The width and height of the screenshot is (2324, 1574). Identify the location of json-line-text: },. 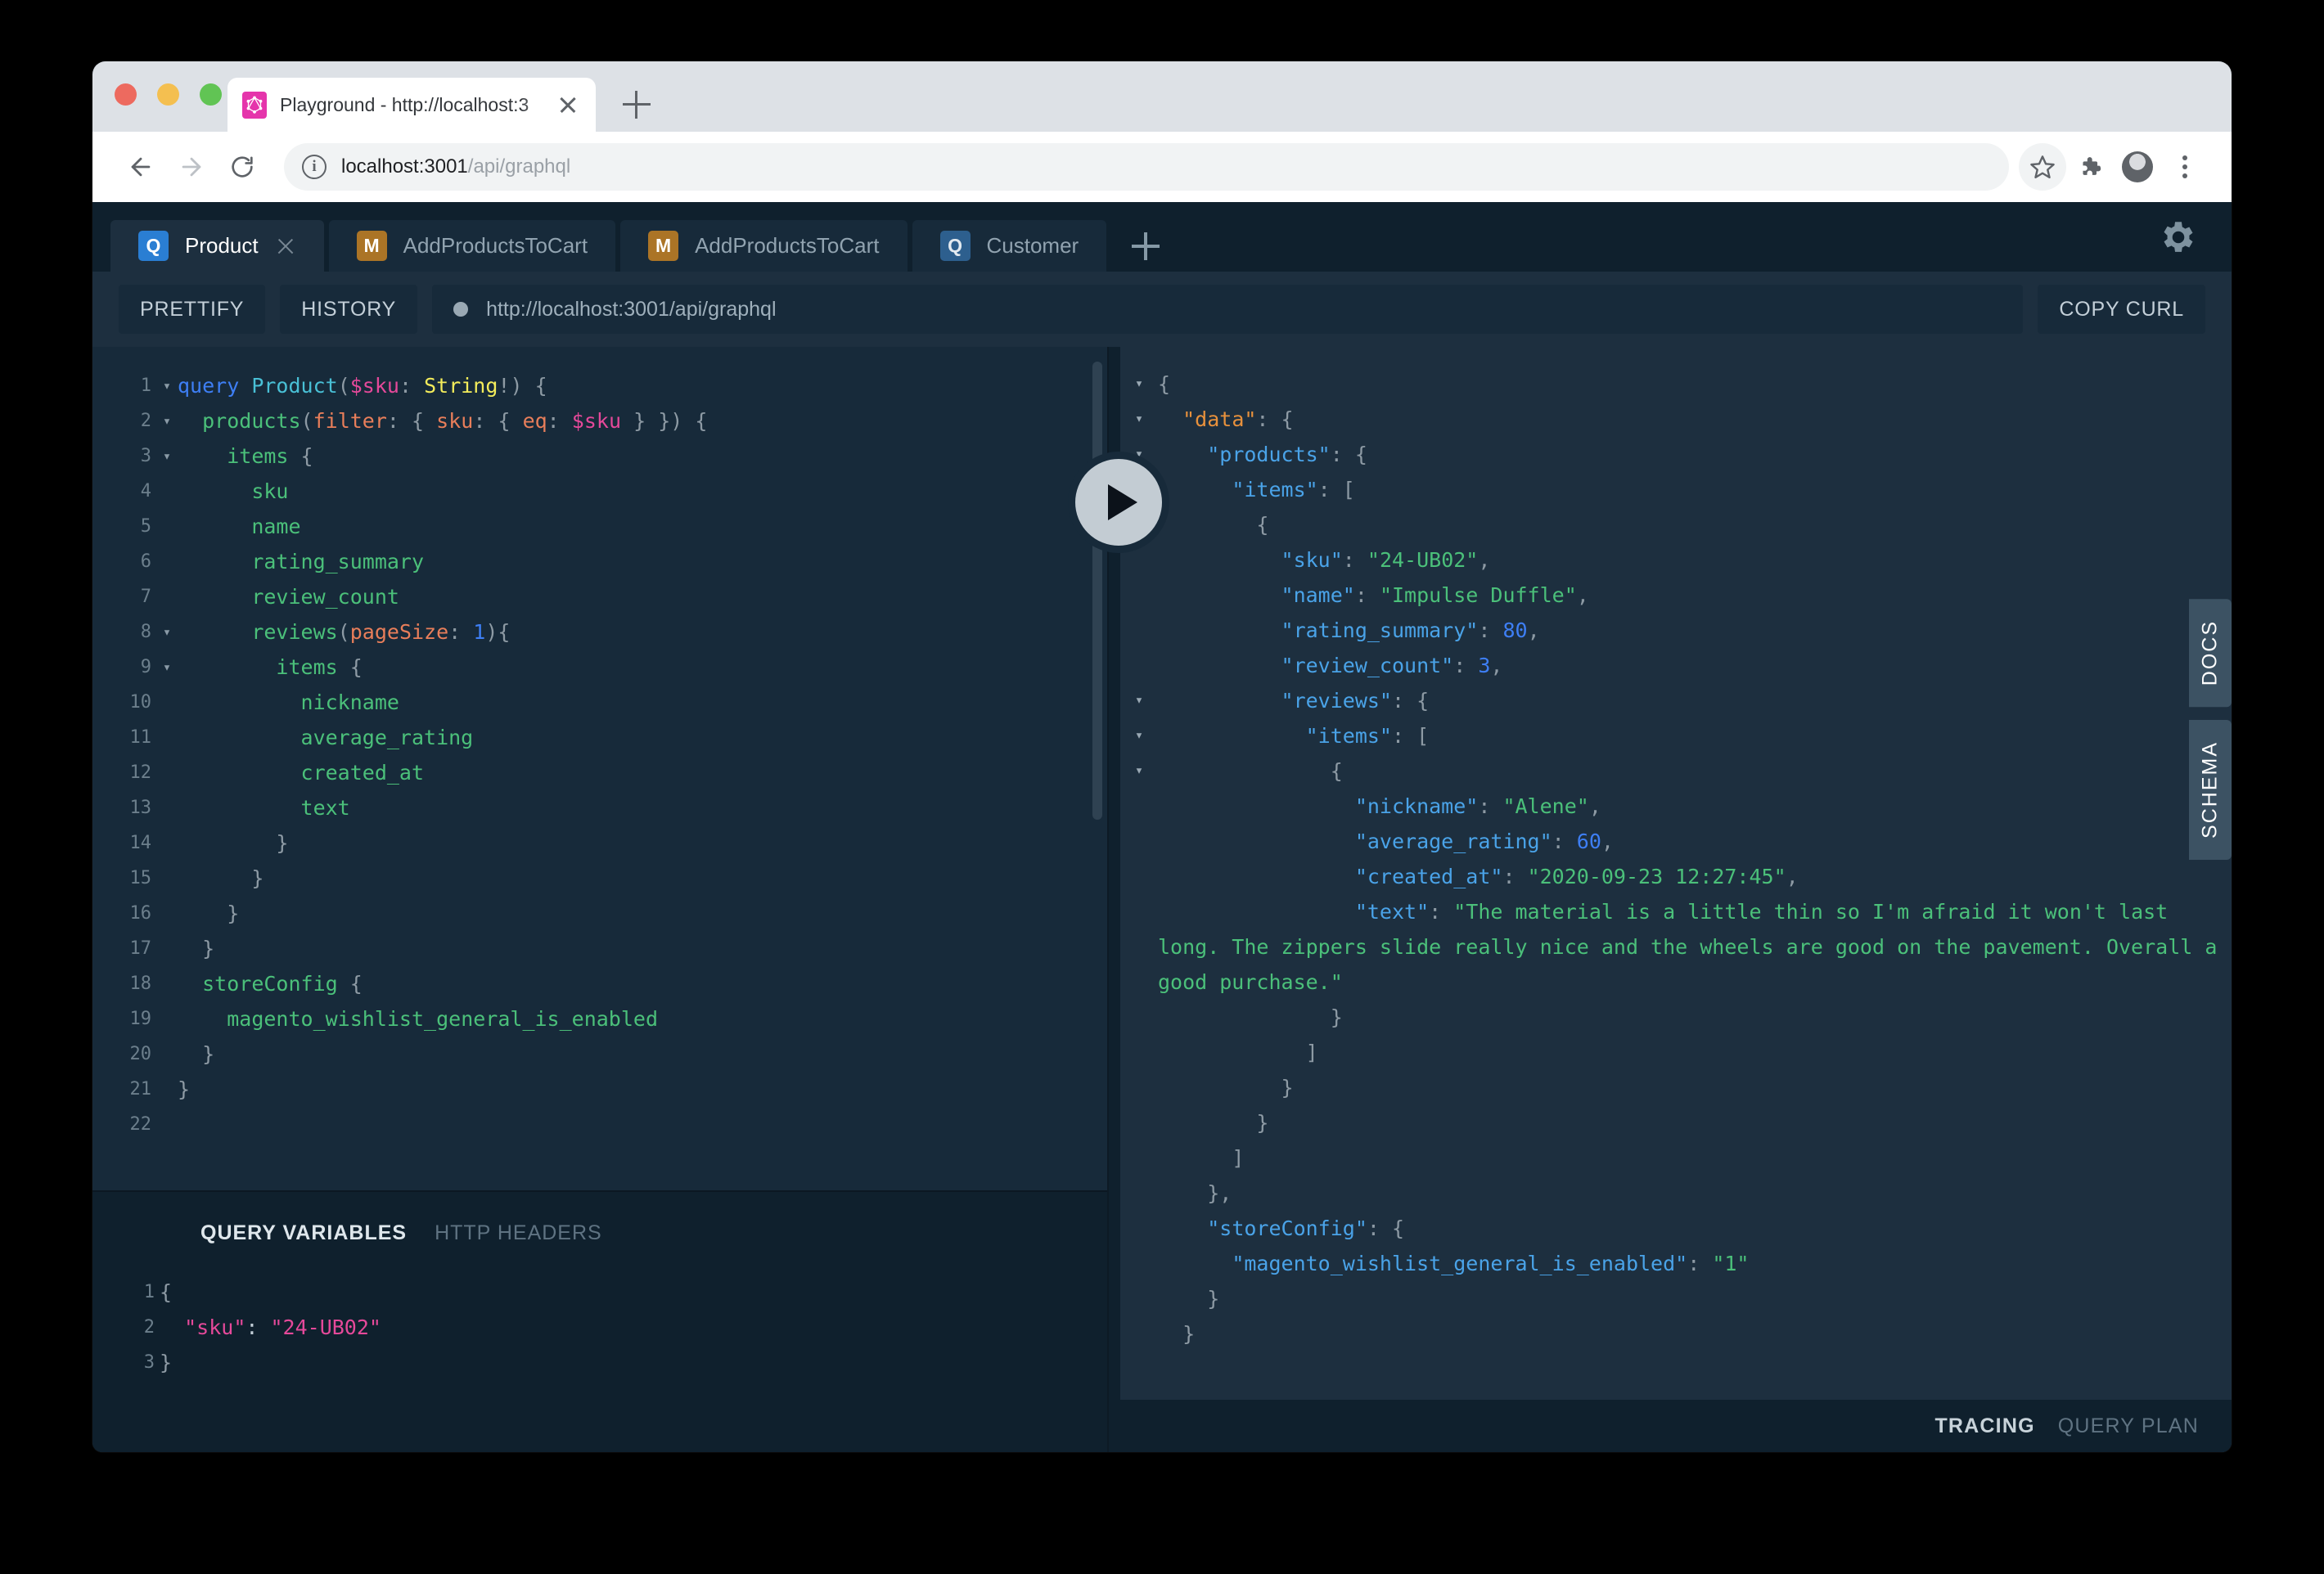
(1219, 1193).